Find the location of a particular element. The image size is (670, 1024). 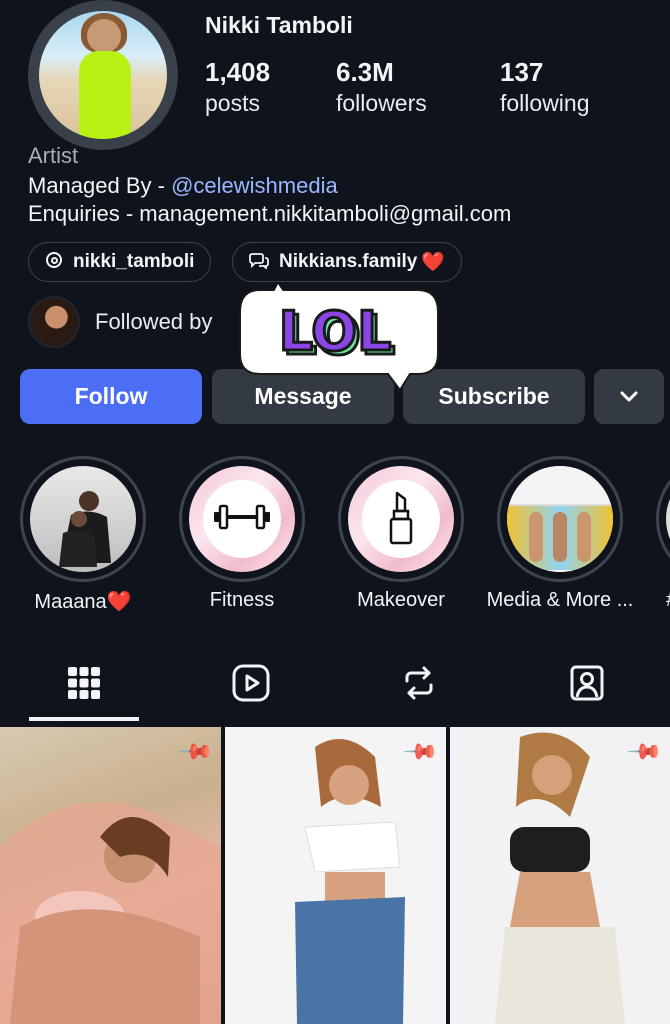

reposts-icon is located at coordinates (419, 685).